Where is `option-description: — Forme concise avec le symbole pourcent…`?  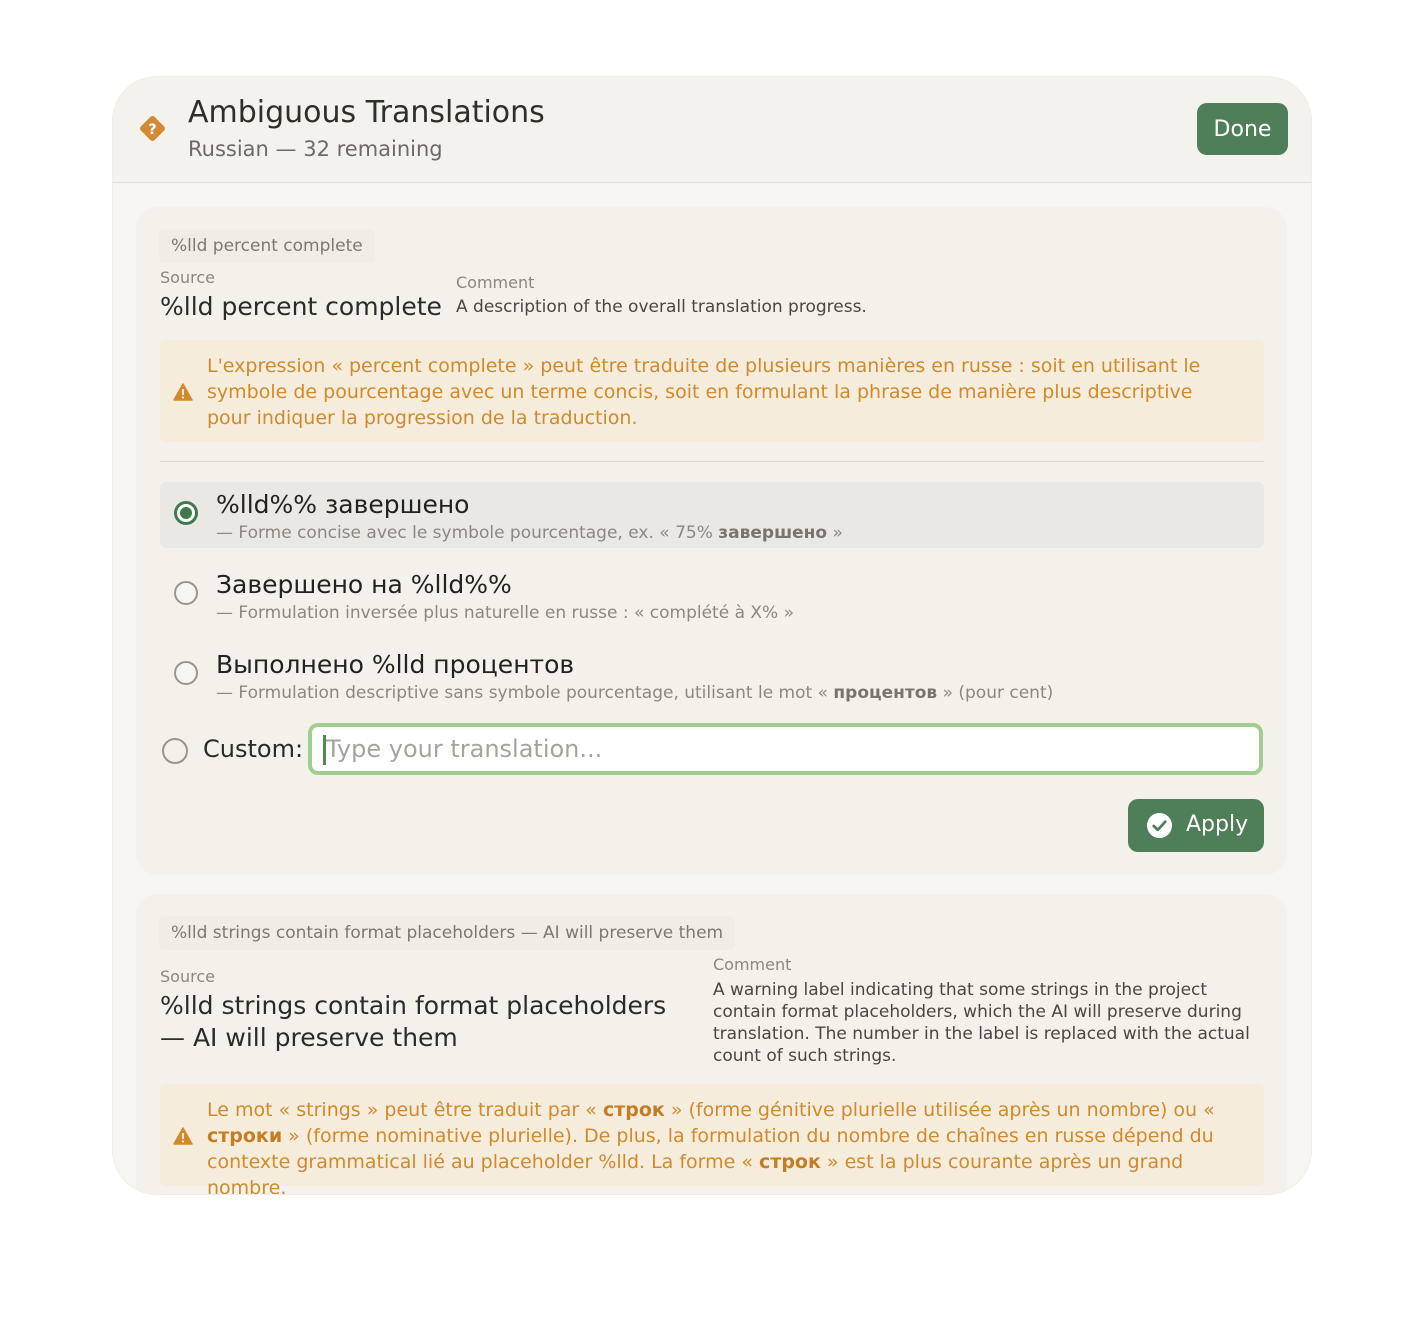 option-description: — Forme concise avec le symbole pourcent… is located at coordinates (529, 533).